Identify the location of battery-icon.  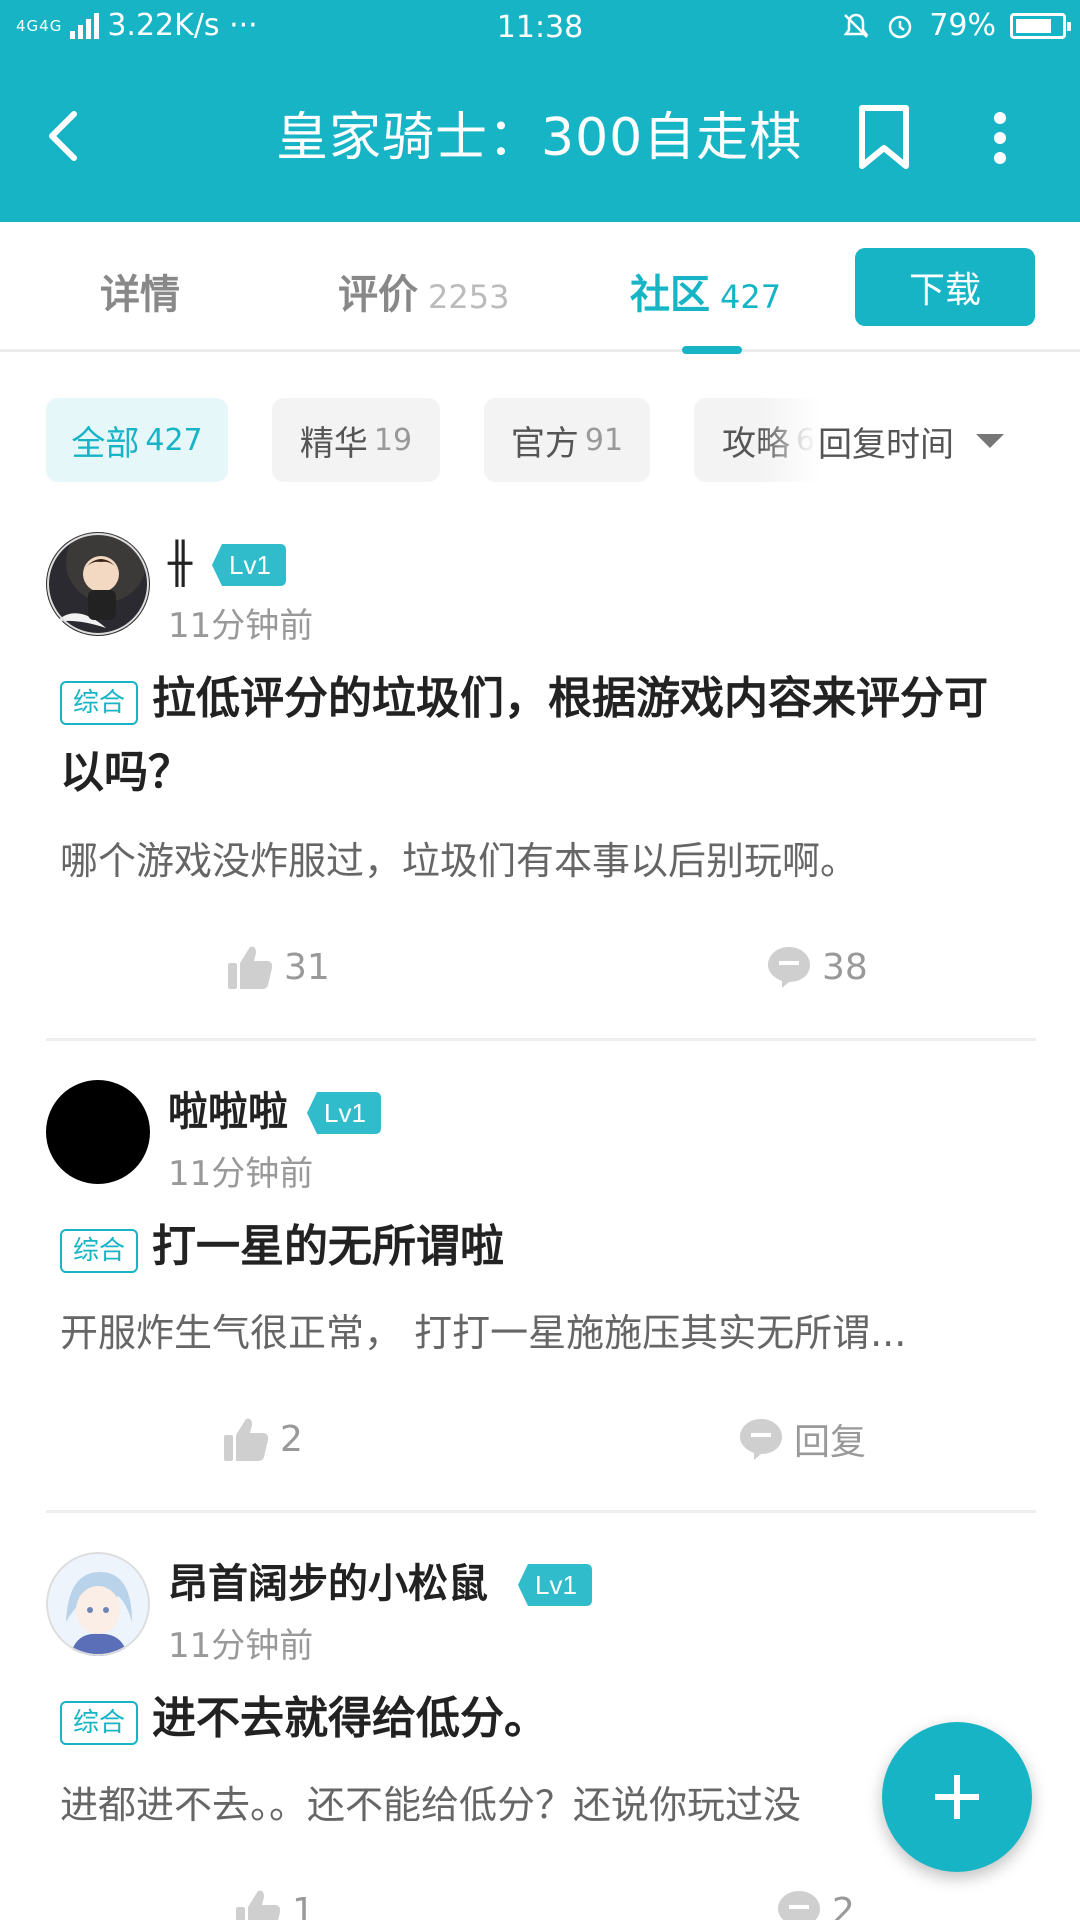
(1040, 25).